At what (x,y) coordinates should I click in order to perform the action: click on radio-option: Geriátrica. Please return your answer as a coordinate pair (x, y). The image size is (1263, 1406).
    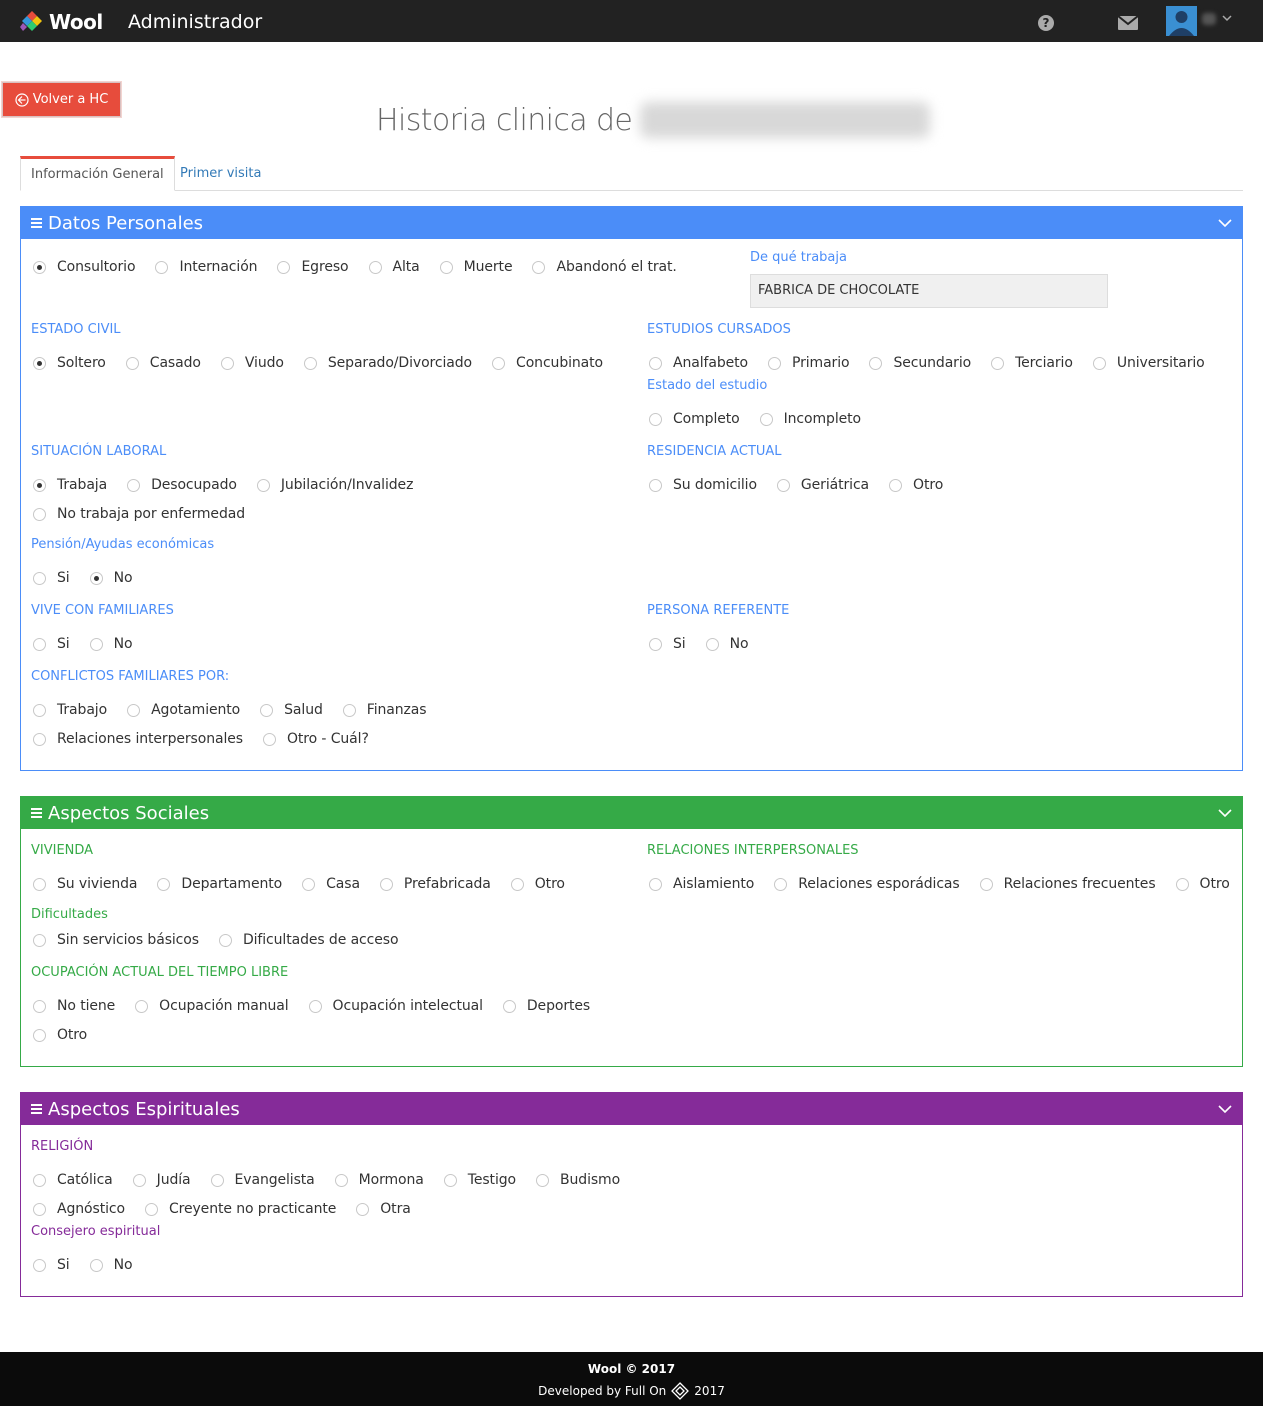
    Looking at the image, I should click on (822, 485).